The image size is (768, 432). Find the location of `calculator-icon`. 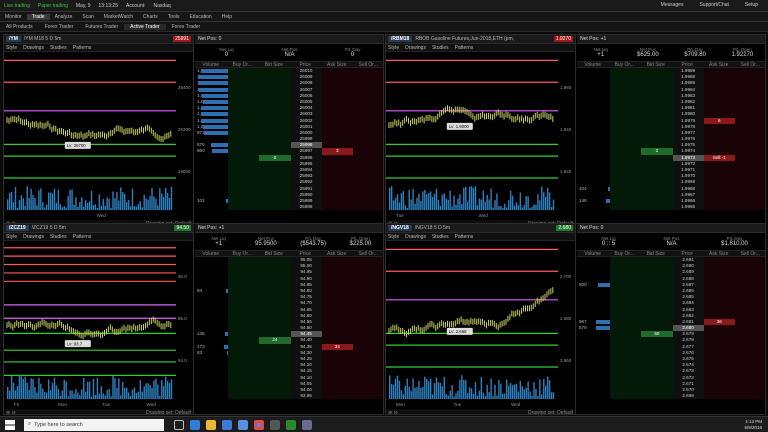

calculator-icon is located at coordinates (275, 424).